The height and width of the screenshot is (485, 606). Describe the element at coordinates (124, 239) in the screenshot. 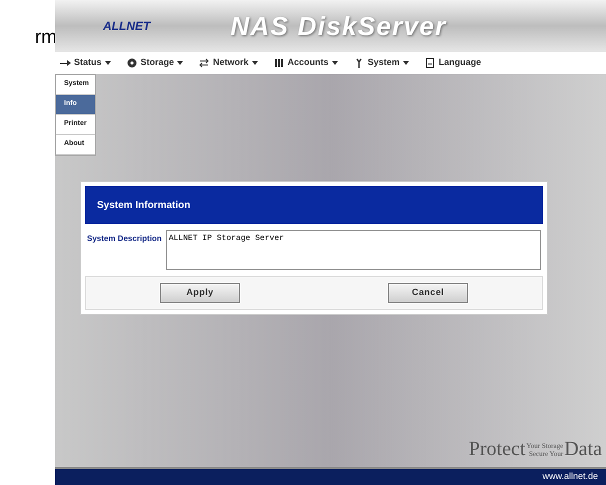

I see `field-label: System Description` at that location.